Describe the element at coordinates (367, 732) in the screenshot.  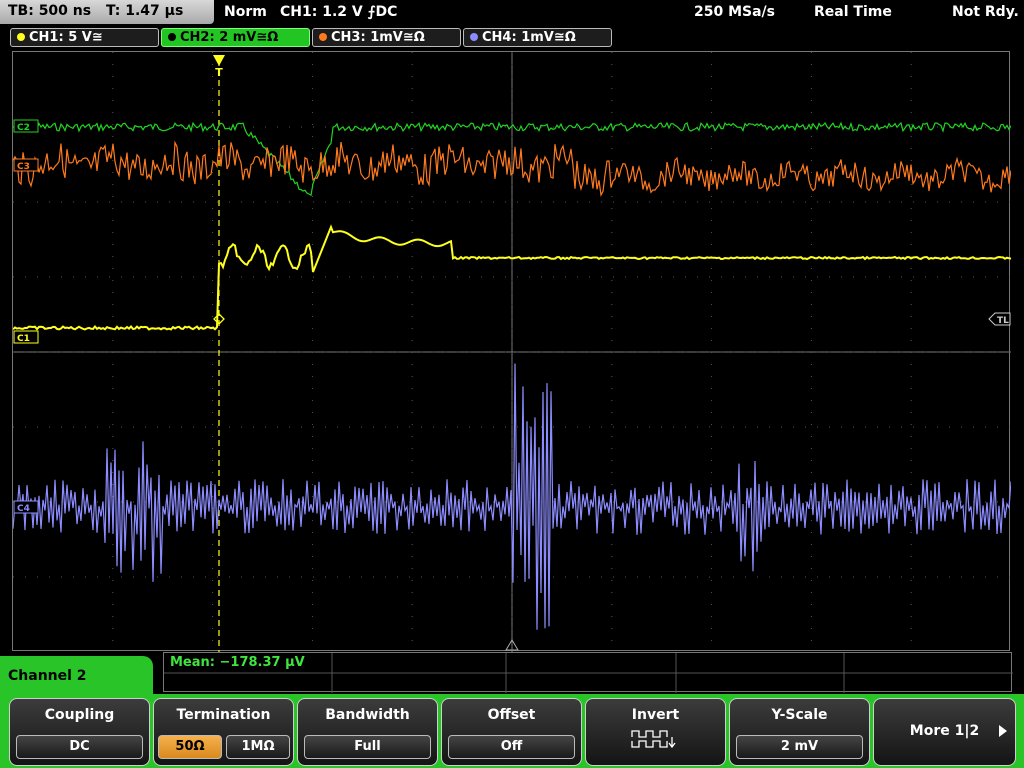
I see `bandwidth-softkey: Bandwidth Full` at that location.